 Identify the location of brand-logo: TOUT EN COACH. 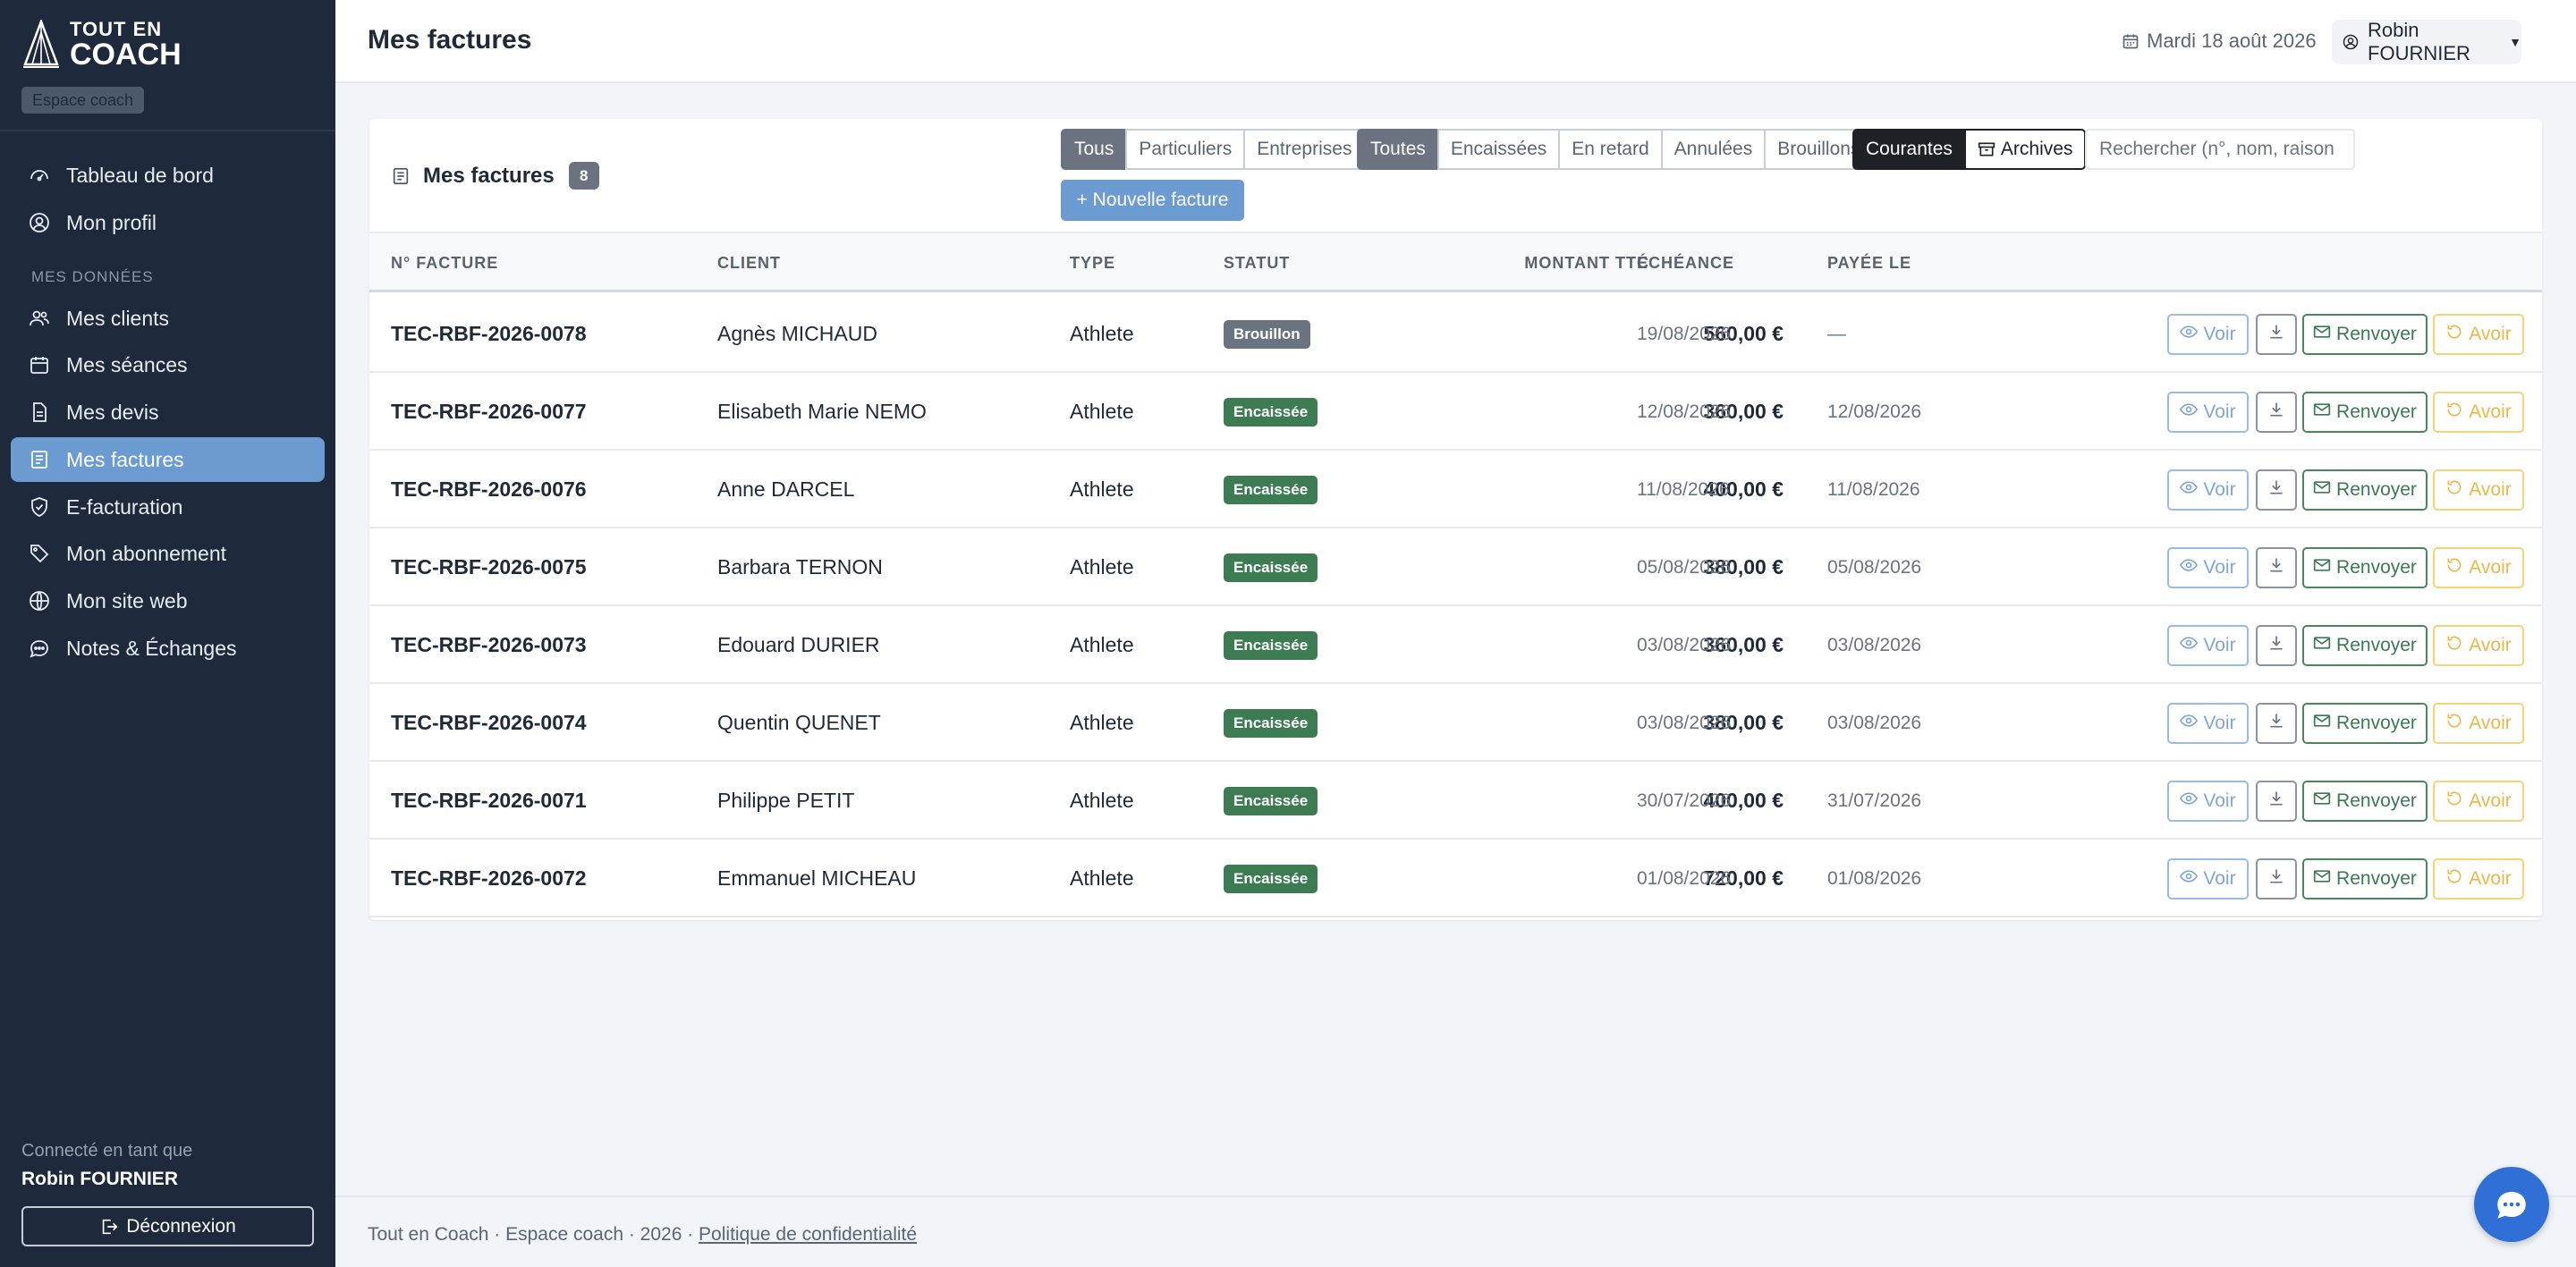
(101, 45).